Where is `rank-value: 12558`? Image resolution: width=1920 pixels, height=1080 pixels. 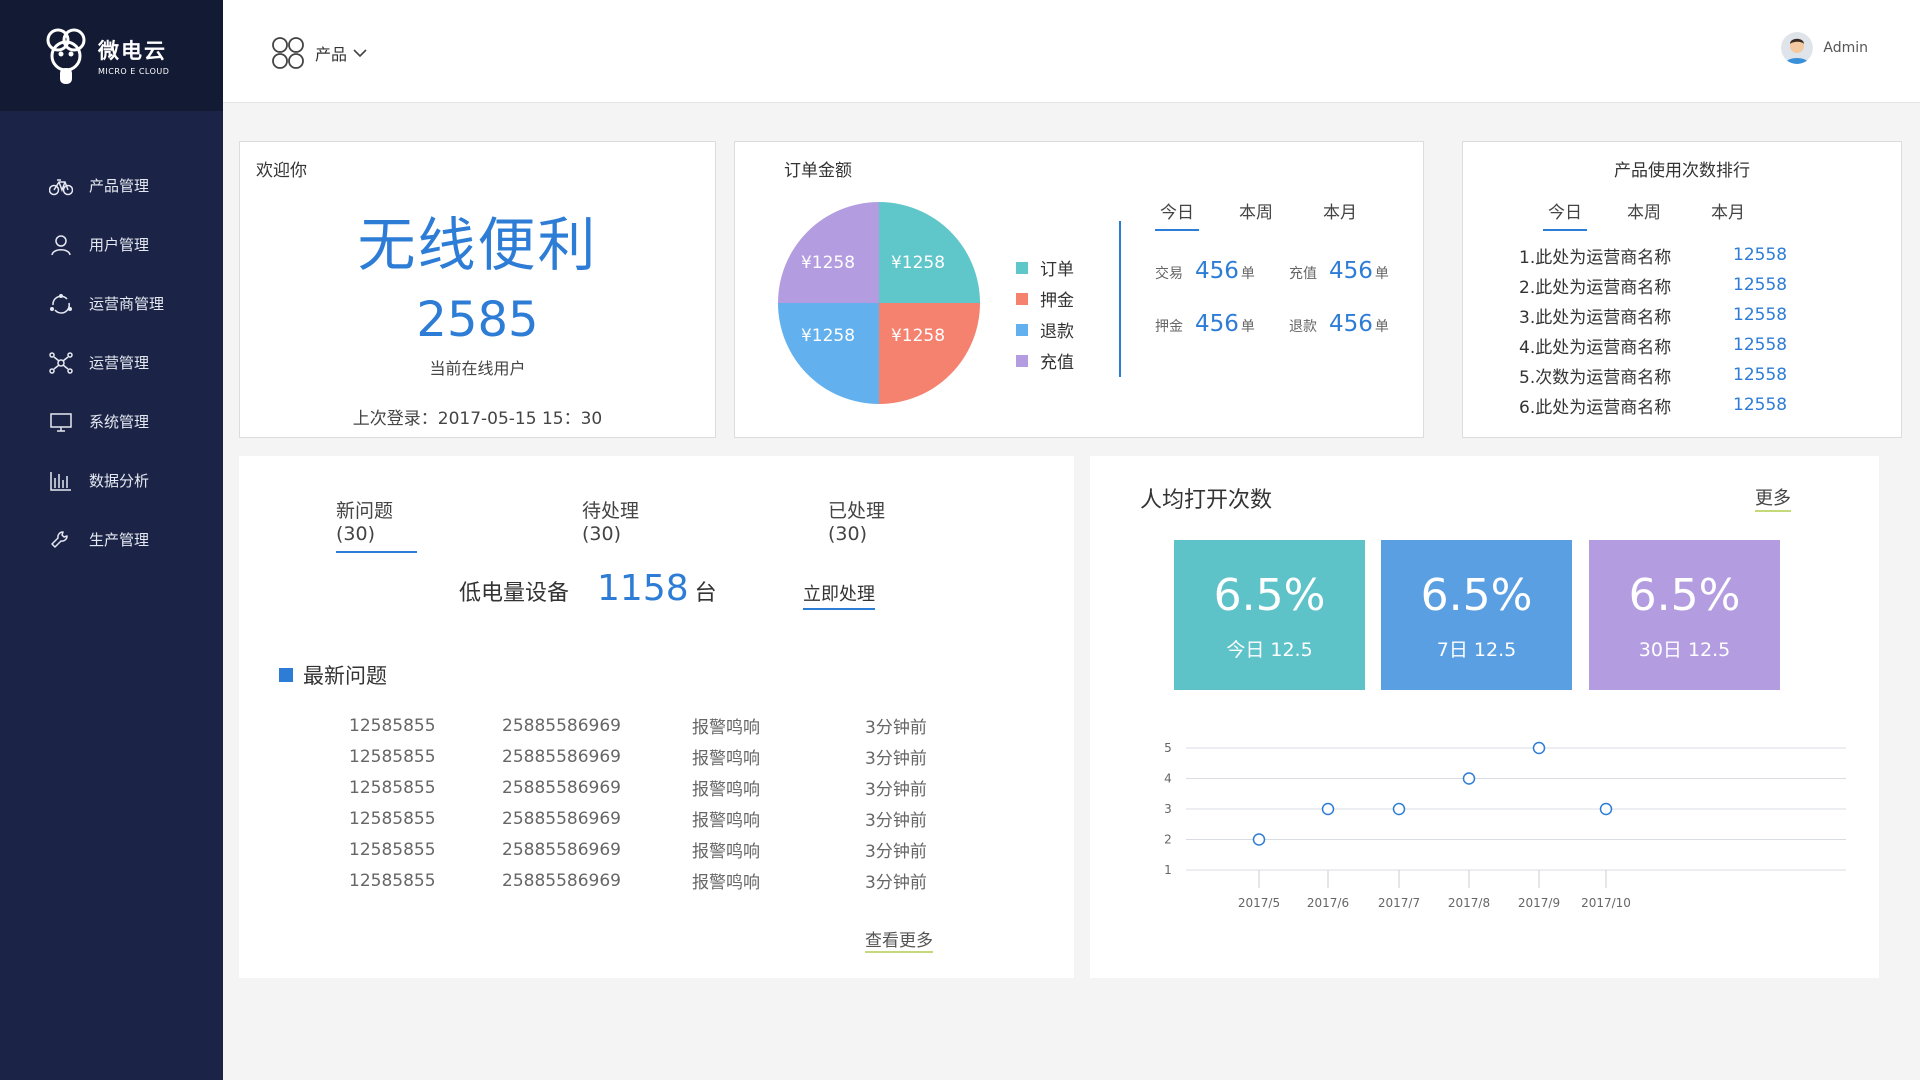 rank-value: 12558 is located at coordinates (1760, 345).